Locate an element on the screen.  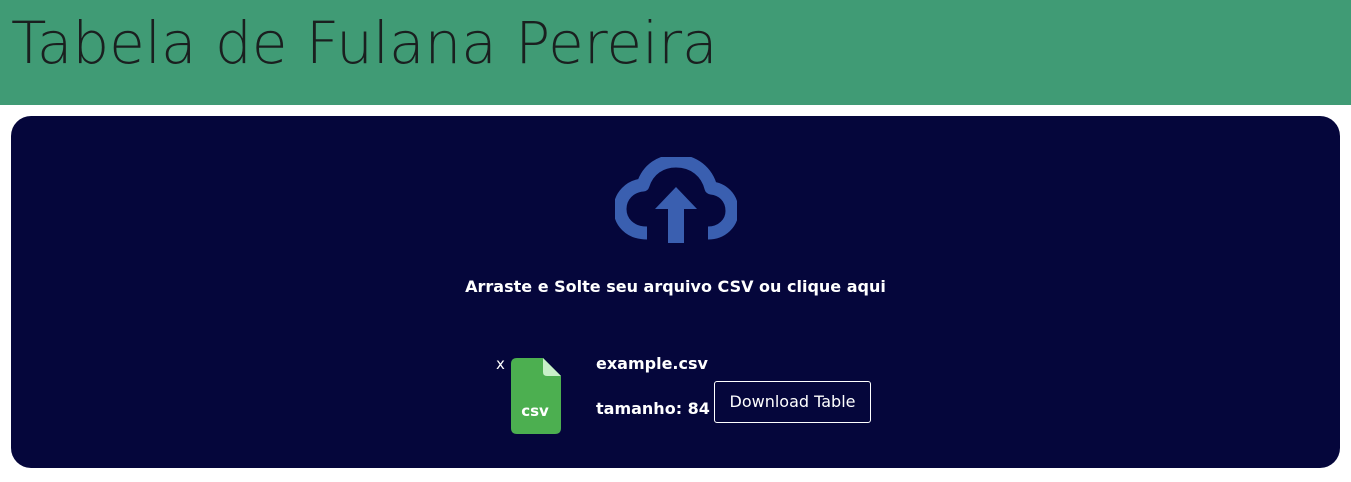
cloud-upload-icon is located at coordinates (676, 202).